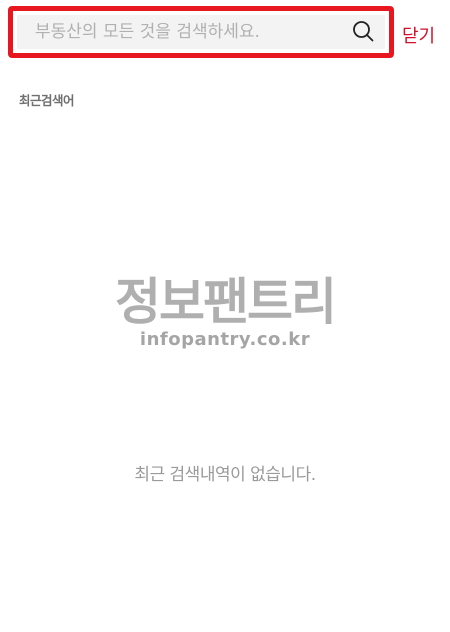 This screenshot has height=632, width=450. Describe the element at coordinates (225, 339) in the screenshot. I see `watermark-url-text: infopantry.co.kr` at that location.